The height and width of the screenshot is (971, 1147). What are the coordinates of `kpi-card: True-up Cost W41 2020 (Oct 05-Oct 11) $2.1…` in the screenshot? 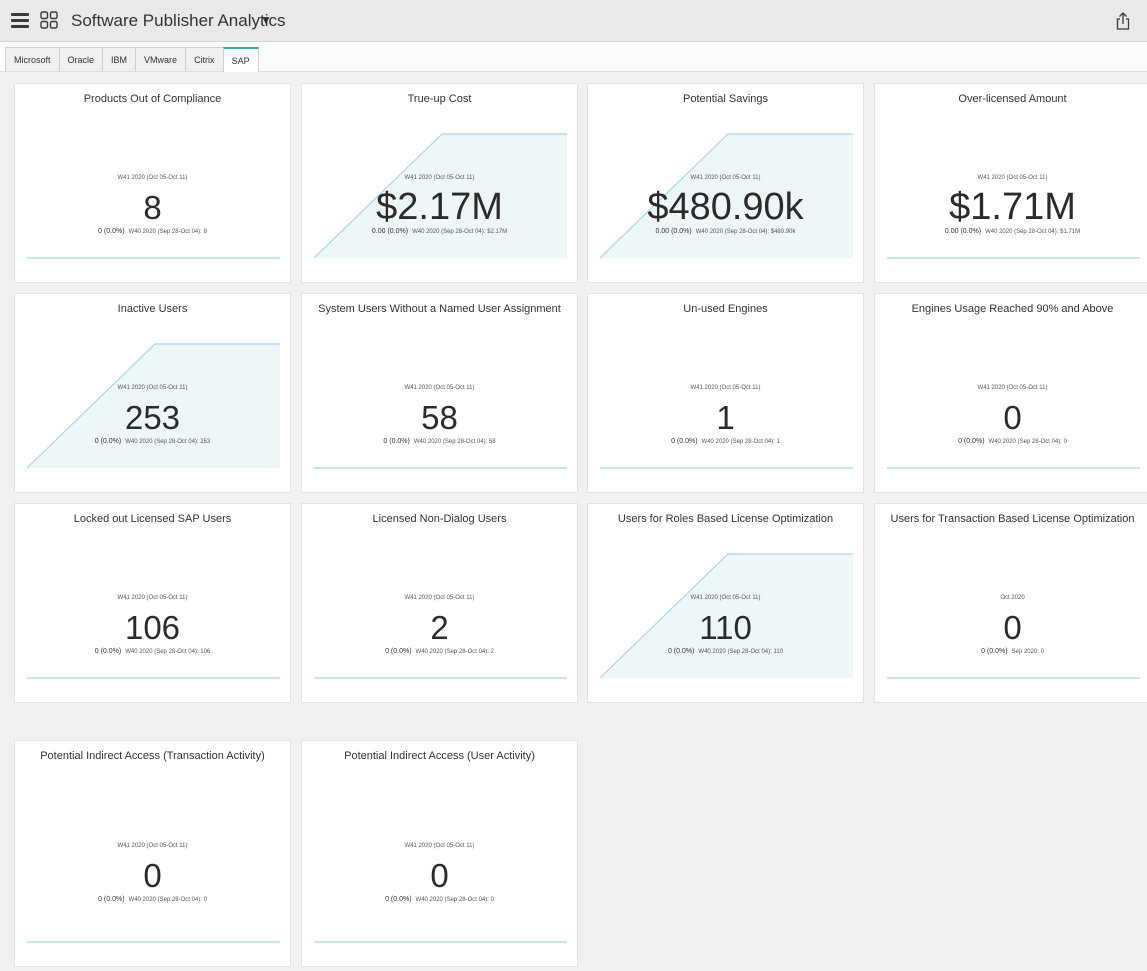 It's located at (439, 183).